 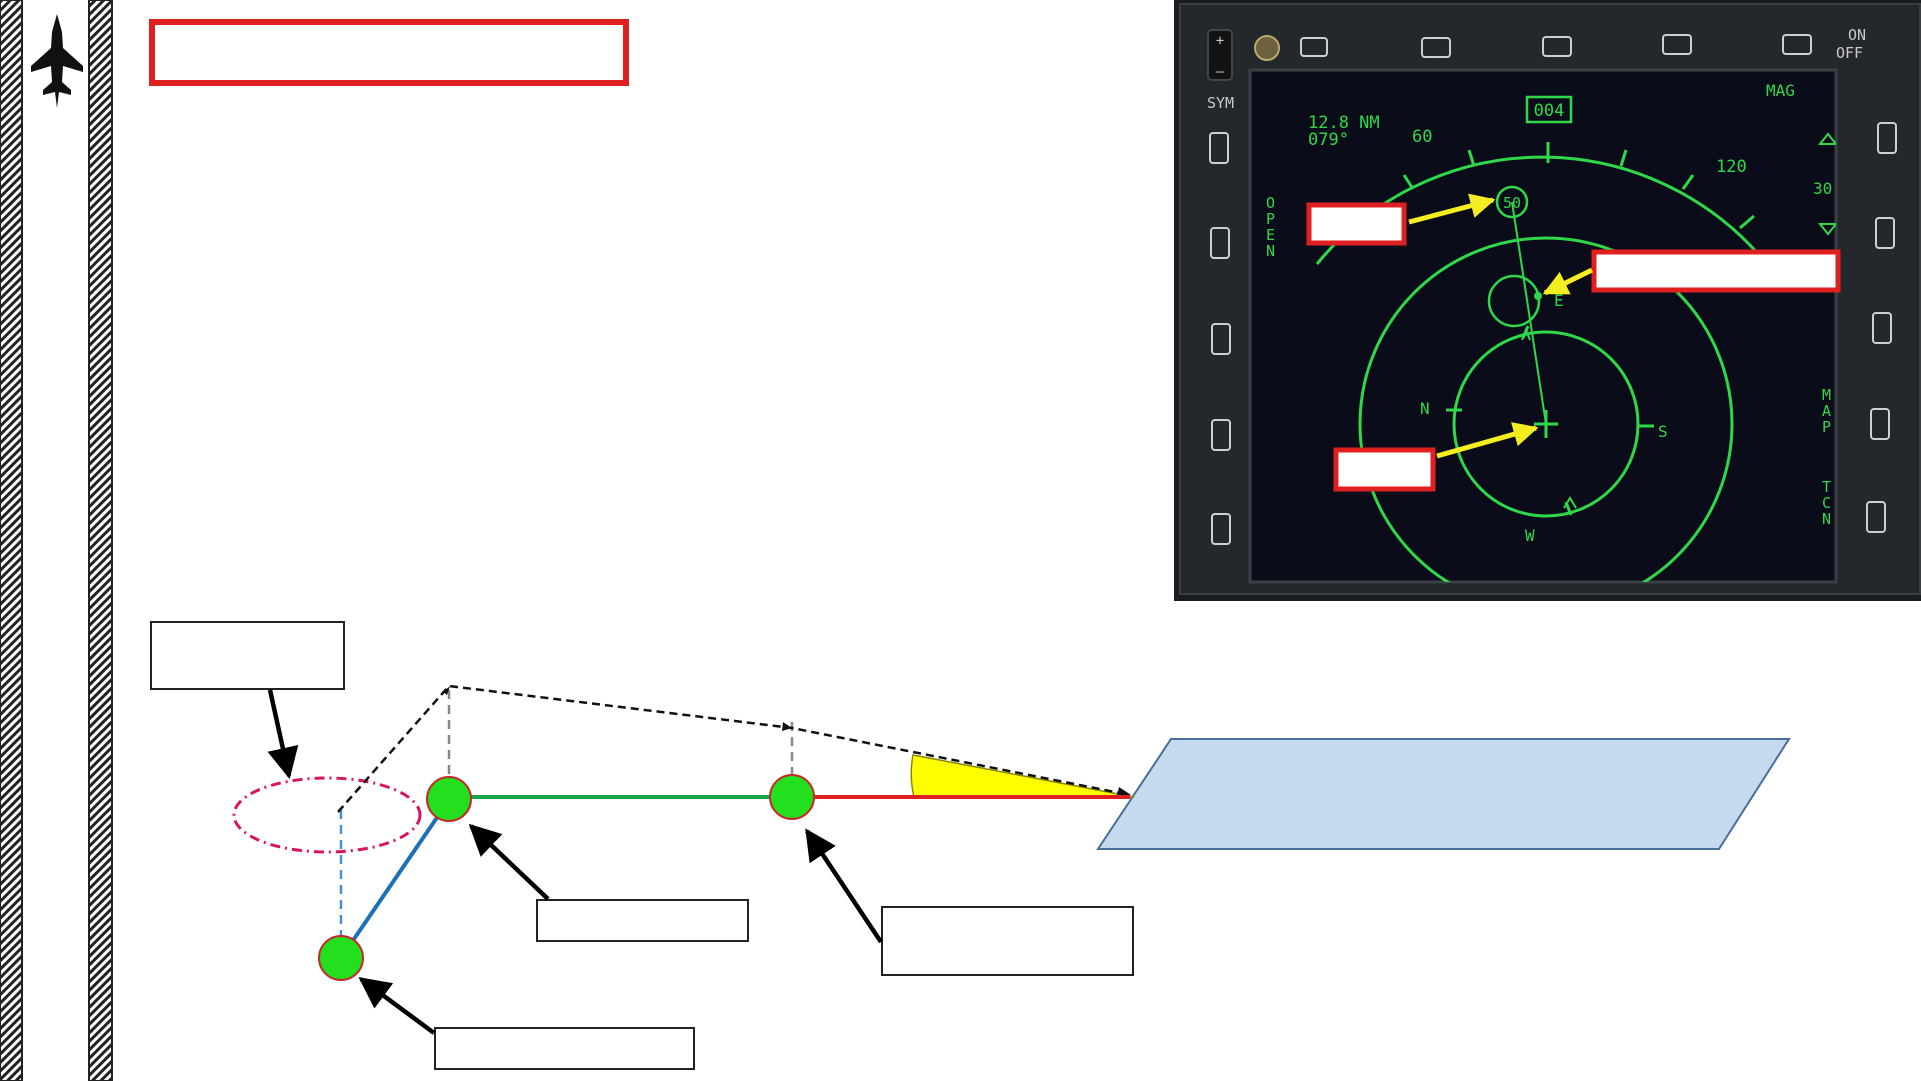 What do you see at coordinates (1425, 408) in the screenshot?
I see `compass-n: N` at bounding box center [1425, 408].